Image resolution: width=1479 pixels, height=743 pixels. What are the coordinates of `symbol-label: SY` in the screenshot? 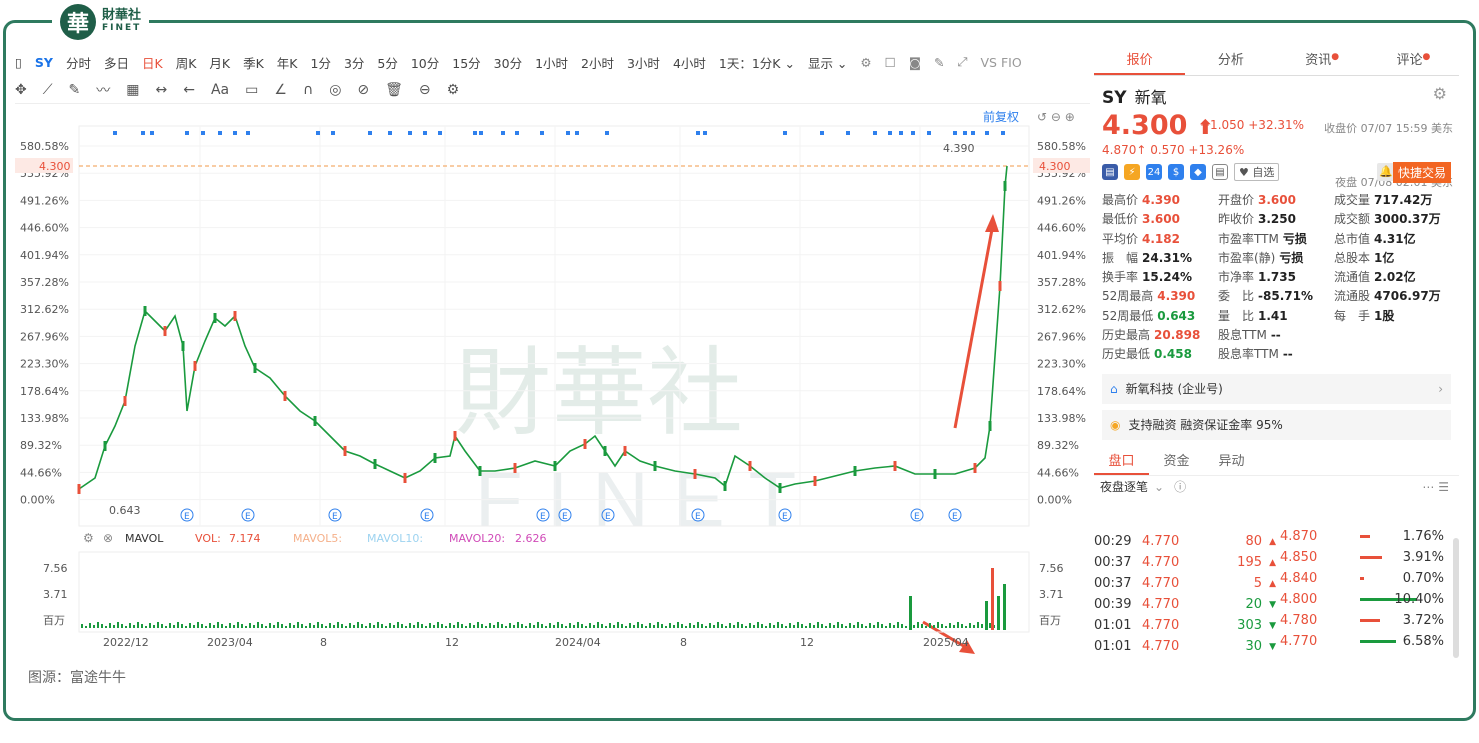 It's located at (44, 62).